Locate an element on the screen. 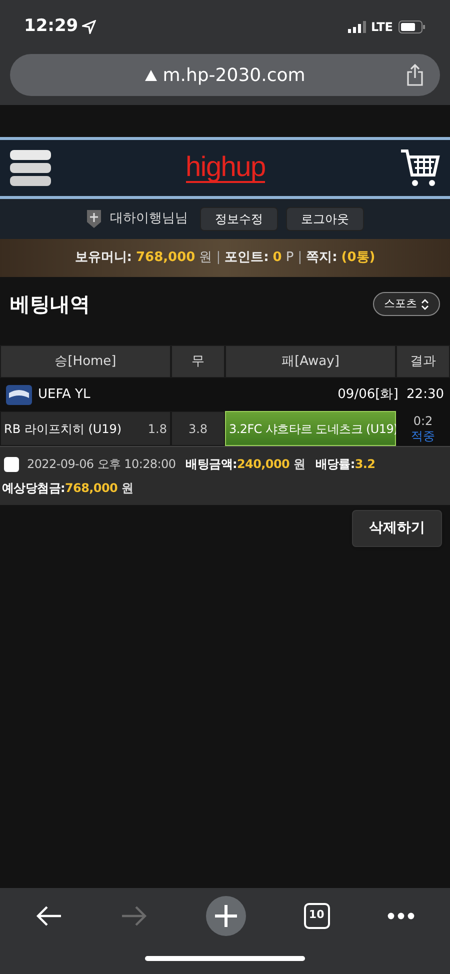 This screenshot has width=450, height=974. signal-icon is located at coordinates (357, 27).